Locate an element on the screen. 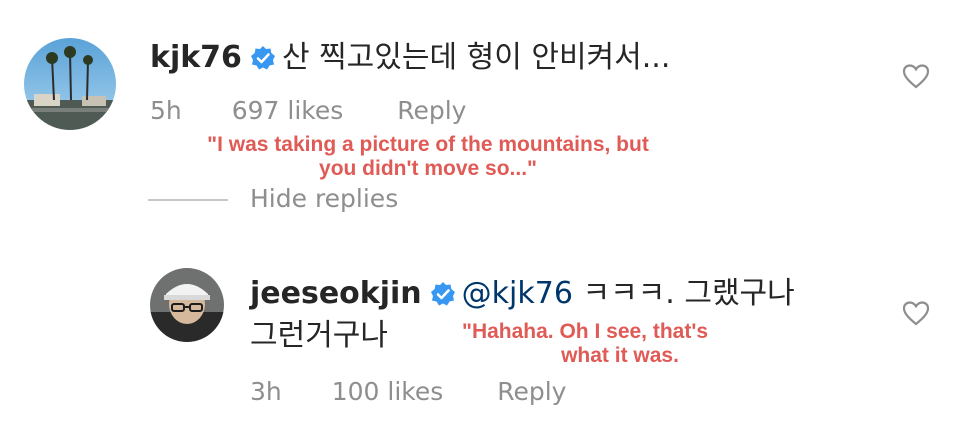  hide-replies-button: Hide replies is located at coordinates (324, 199).